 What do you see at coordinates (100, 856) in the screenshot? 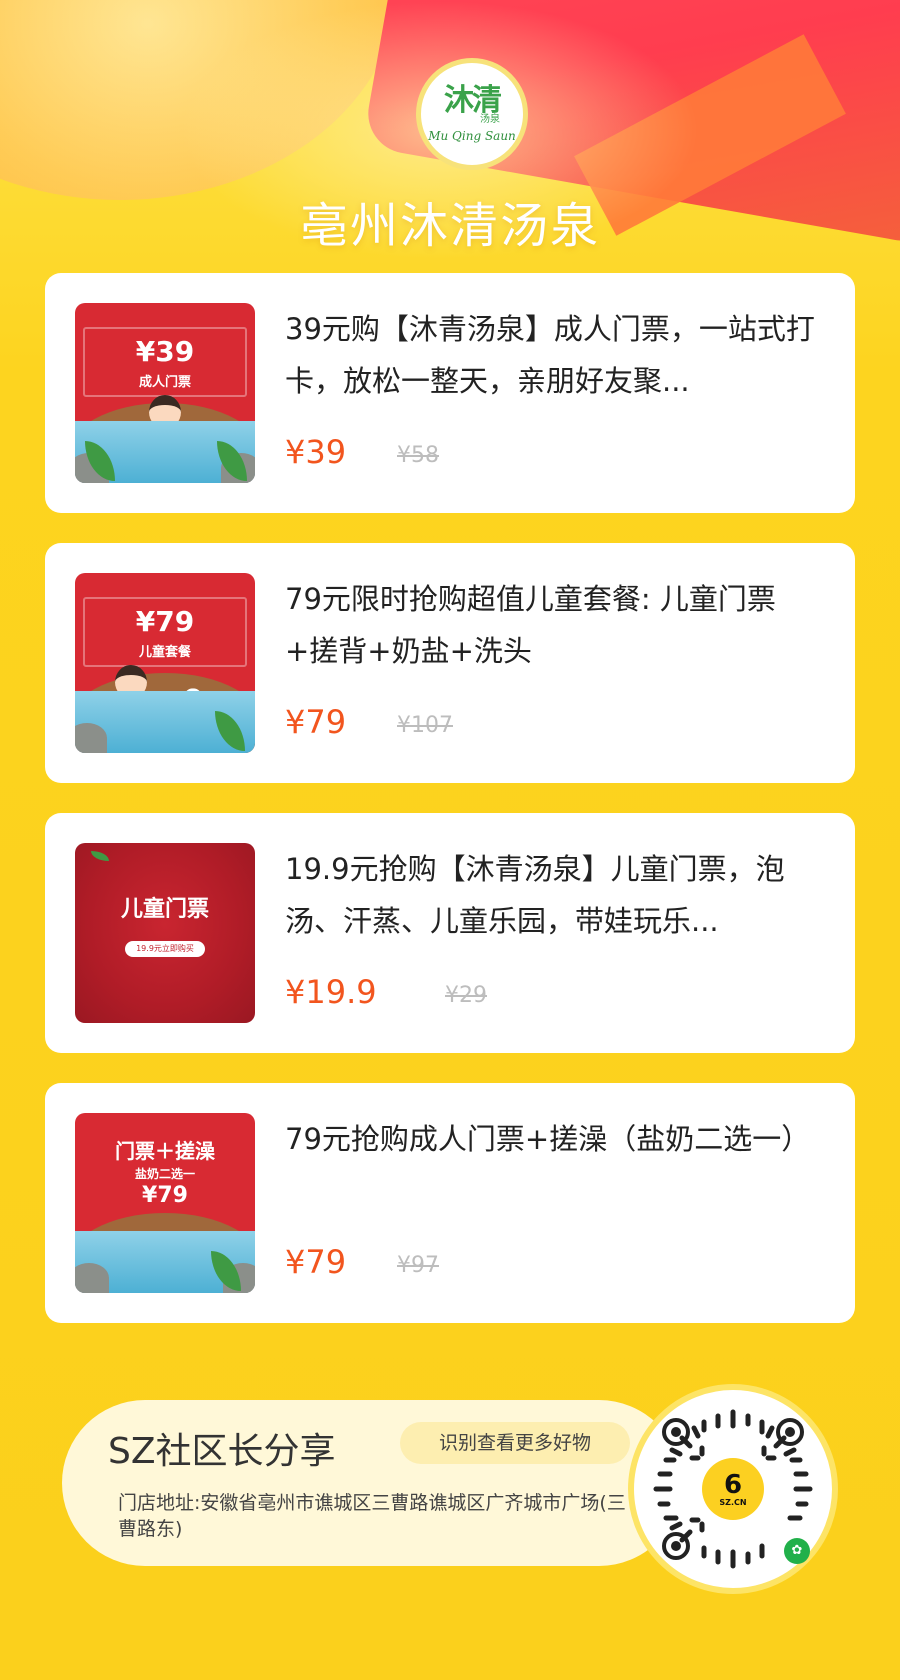
I see `leaf-icon` at bounding box center [100, 856].